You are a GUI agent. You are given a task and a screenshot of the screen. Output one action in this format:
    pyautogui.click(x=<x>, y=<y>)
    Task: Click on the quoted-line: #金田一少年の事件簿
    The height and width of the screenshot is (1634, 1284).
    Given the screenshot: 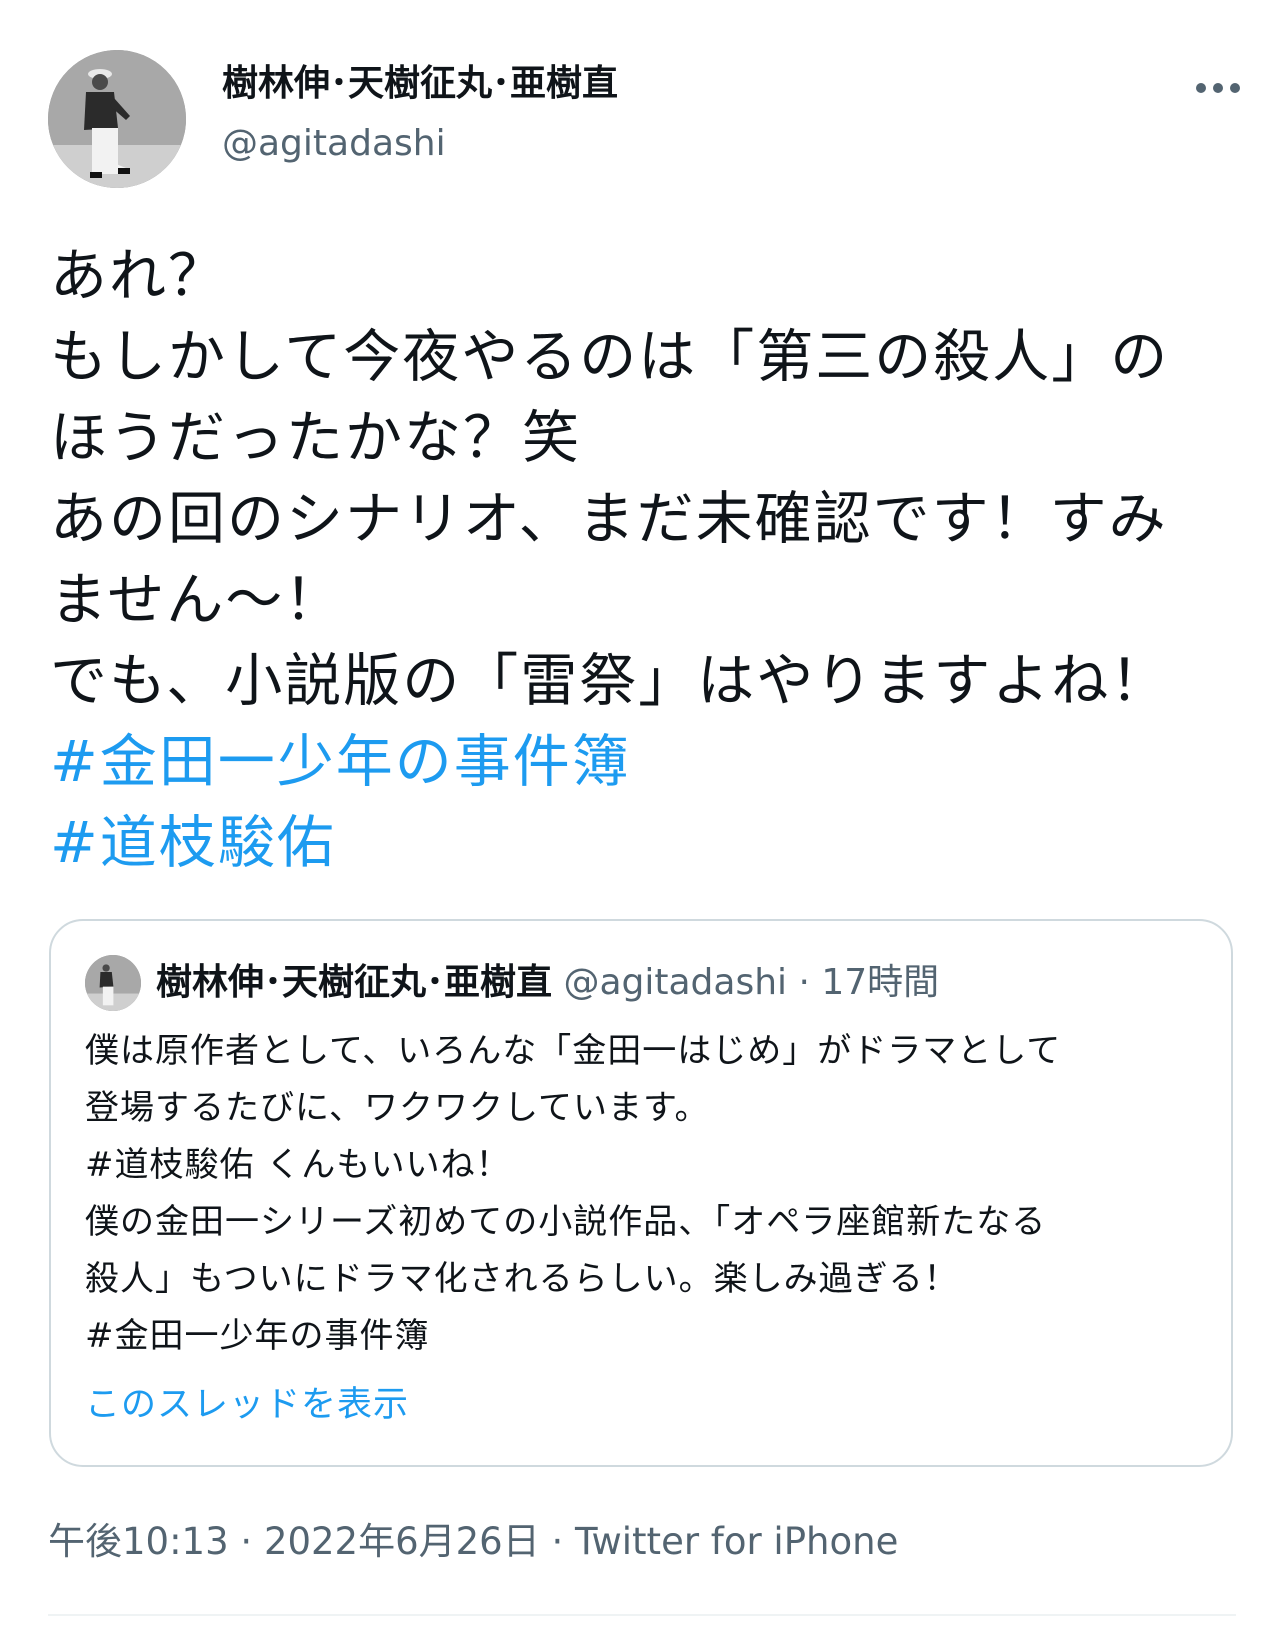 What is the action you would take?
    pyautogui.click(x=257, y=1336)
    